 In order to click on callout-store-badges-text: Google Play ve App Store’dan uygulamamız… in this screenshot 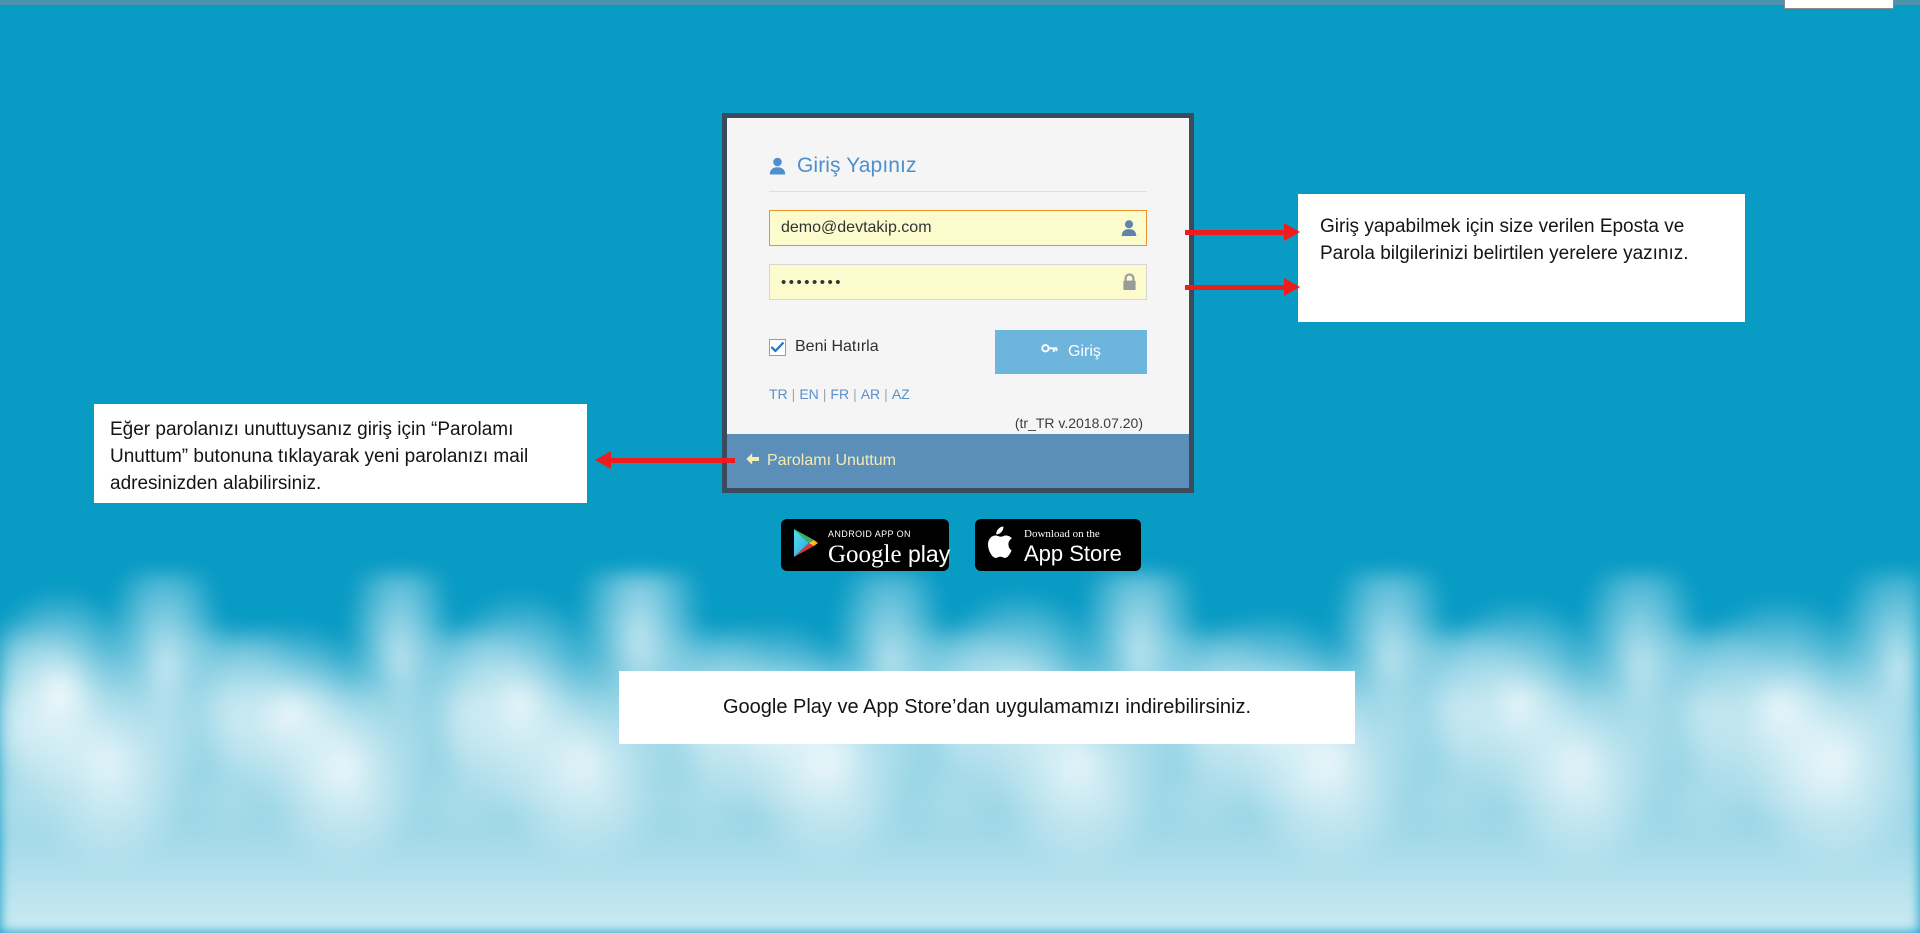, I will do `click(987, 707)`.